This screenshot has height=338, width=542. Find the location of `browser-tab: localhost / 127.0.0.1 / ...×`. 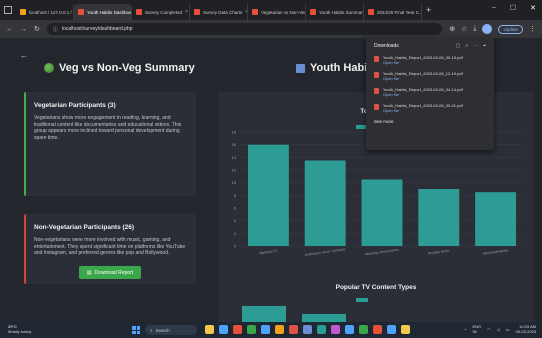

browser-tab: localhost / 127.0.0.1 / ...× is located at coordinates (45, 12).